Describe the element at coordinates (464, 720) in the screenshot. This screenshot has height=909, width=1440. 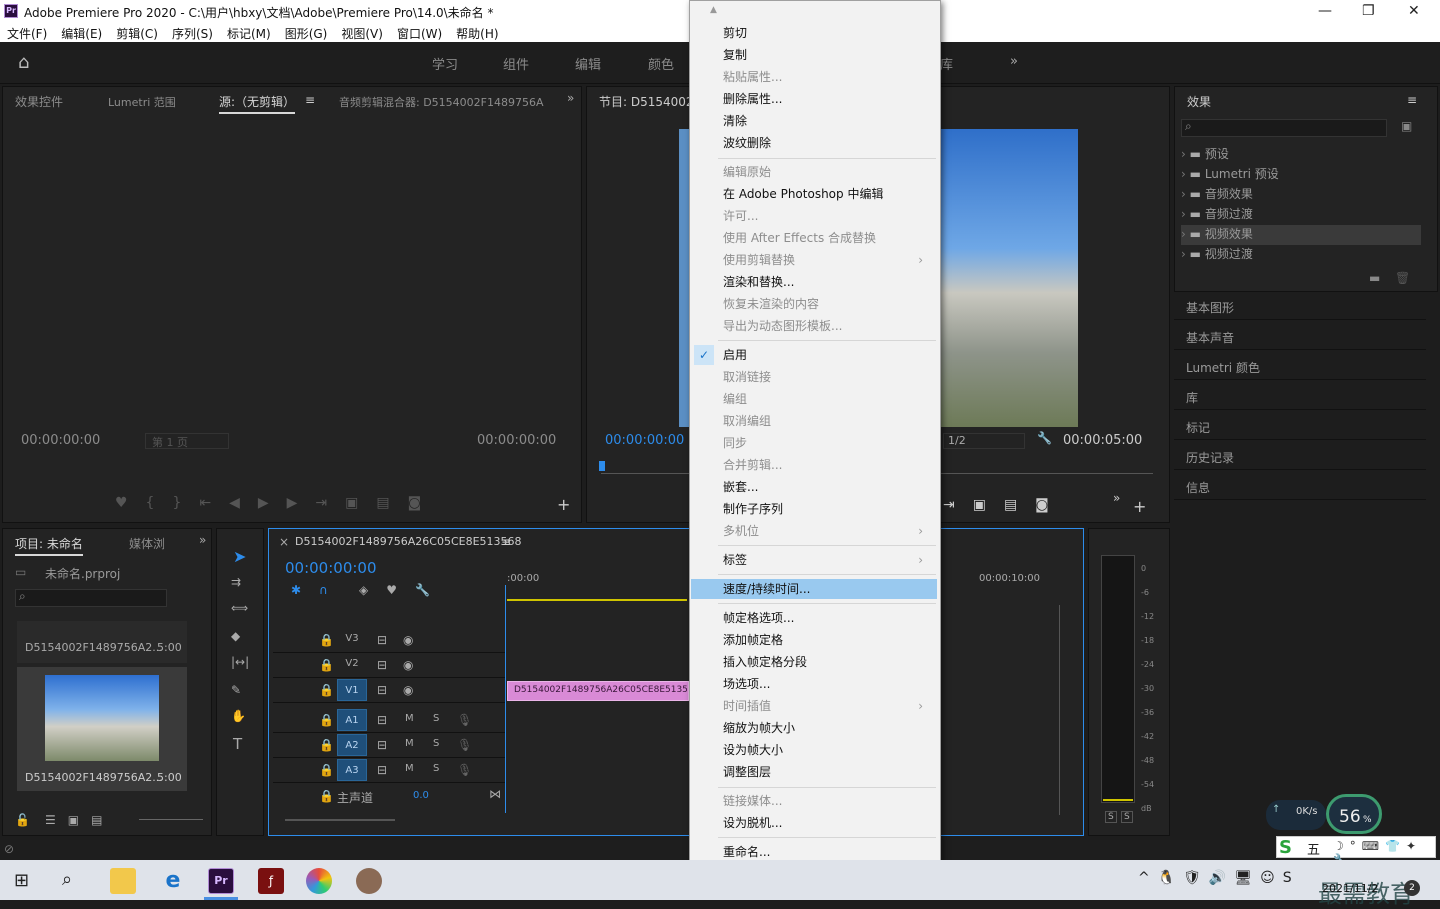
I see `microphone-icon: 🎙` at that location.